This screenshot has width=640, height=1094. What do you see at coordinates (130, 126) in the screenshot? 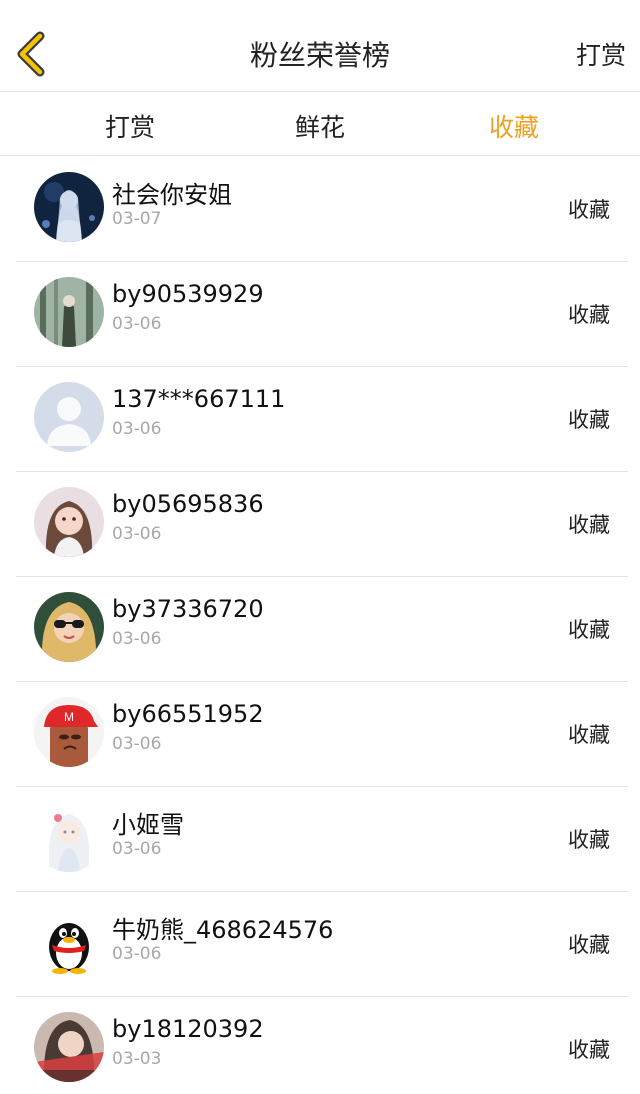
I see `tab-reward: 打赏` at bounding box center [130, 126].